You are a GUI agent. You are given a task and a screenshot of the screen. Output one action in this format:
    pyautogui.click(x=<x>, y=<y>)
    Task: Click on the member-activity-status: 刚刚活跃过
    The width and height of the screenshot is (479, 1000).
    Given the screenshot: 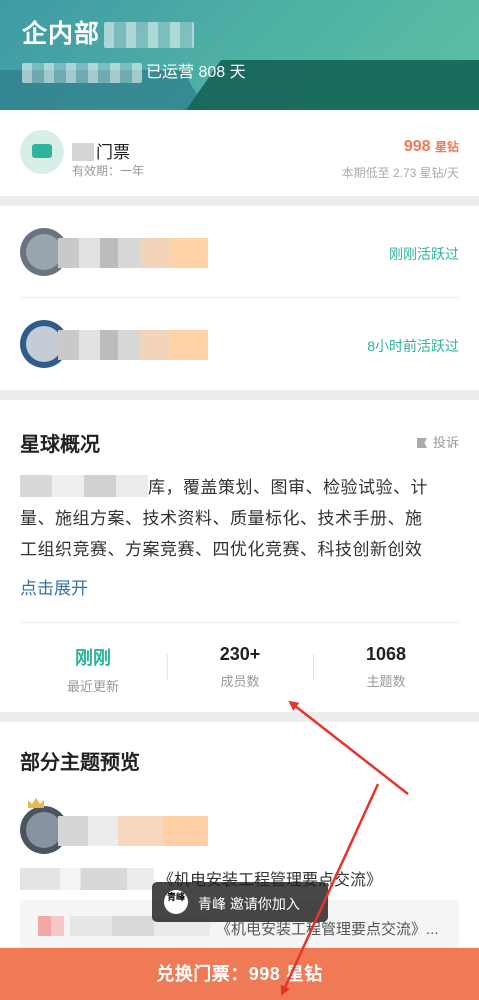 What is the action you would take?
    pyautogui.click(x=424, y=254)
    